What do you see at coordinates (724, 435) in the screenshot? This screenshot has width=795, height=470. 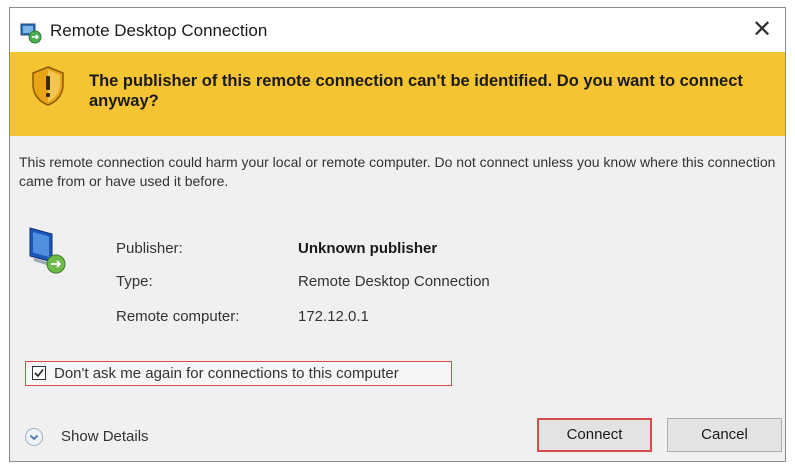 I see `cancel-button: Cancel` at bounding box center [724, 435].